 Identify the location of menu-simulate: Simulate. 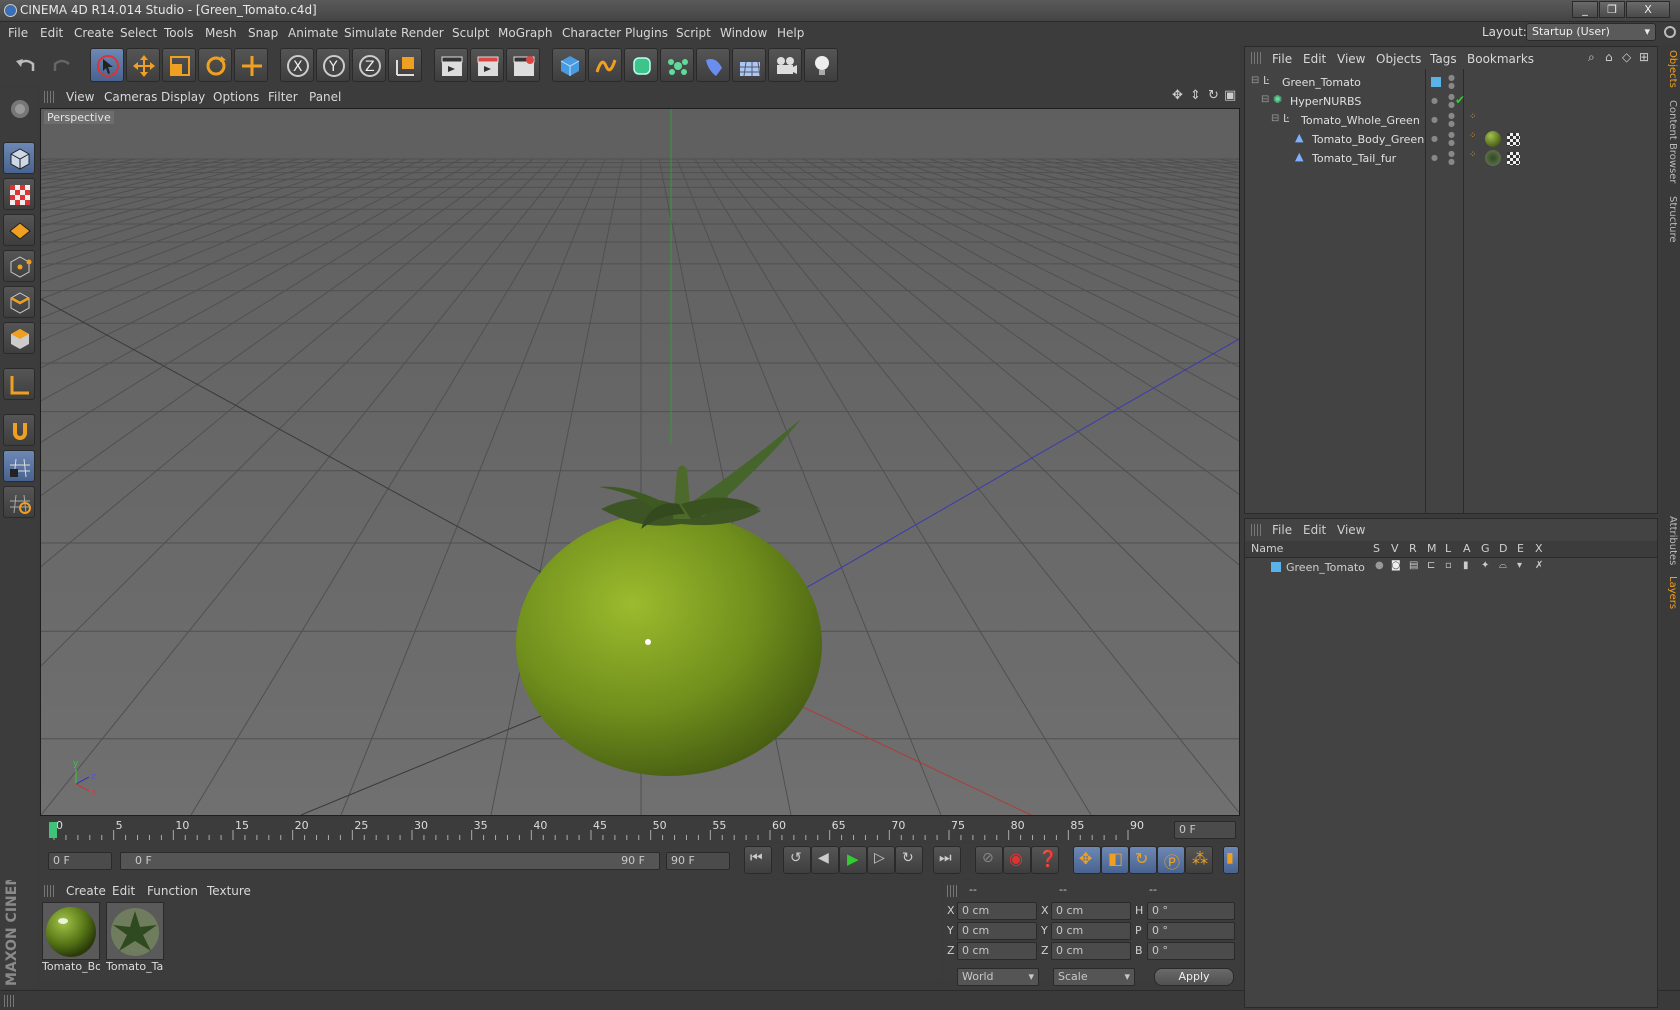
(370, 33).